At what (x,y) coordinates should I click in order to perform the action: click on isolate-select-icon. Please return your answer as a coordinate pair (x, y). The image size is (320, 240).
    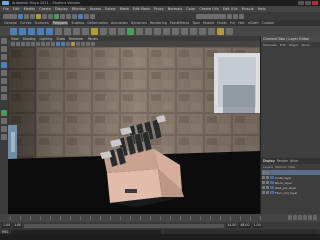
    Looking at the image, I should click on (93, 44).